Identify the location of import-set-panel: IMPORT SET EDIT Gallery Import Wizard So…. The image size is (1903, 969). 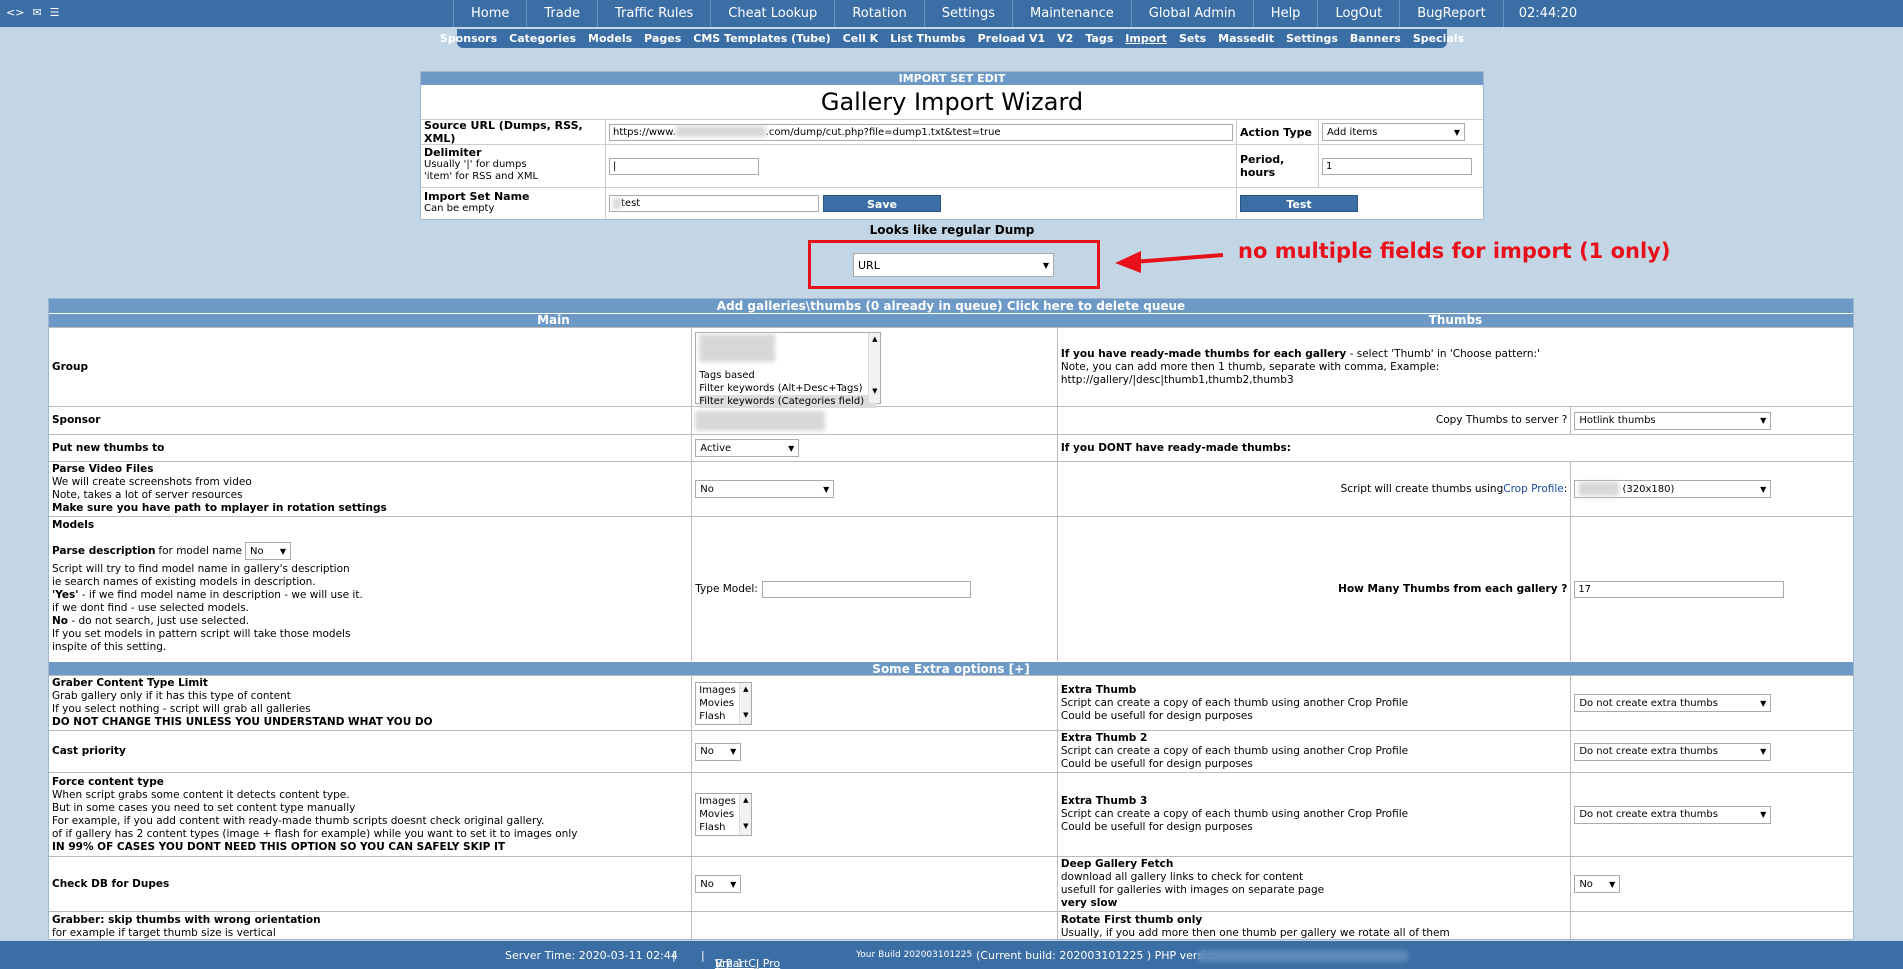
(952, 145).